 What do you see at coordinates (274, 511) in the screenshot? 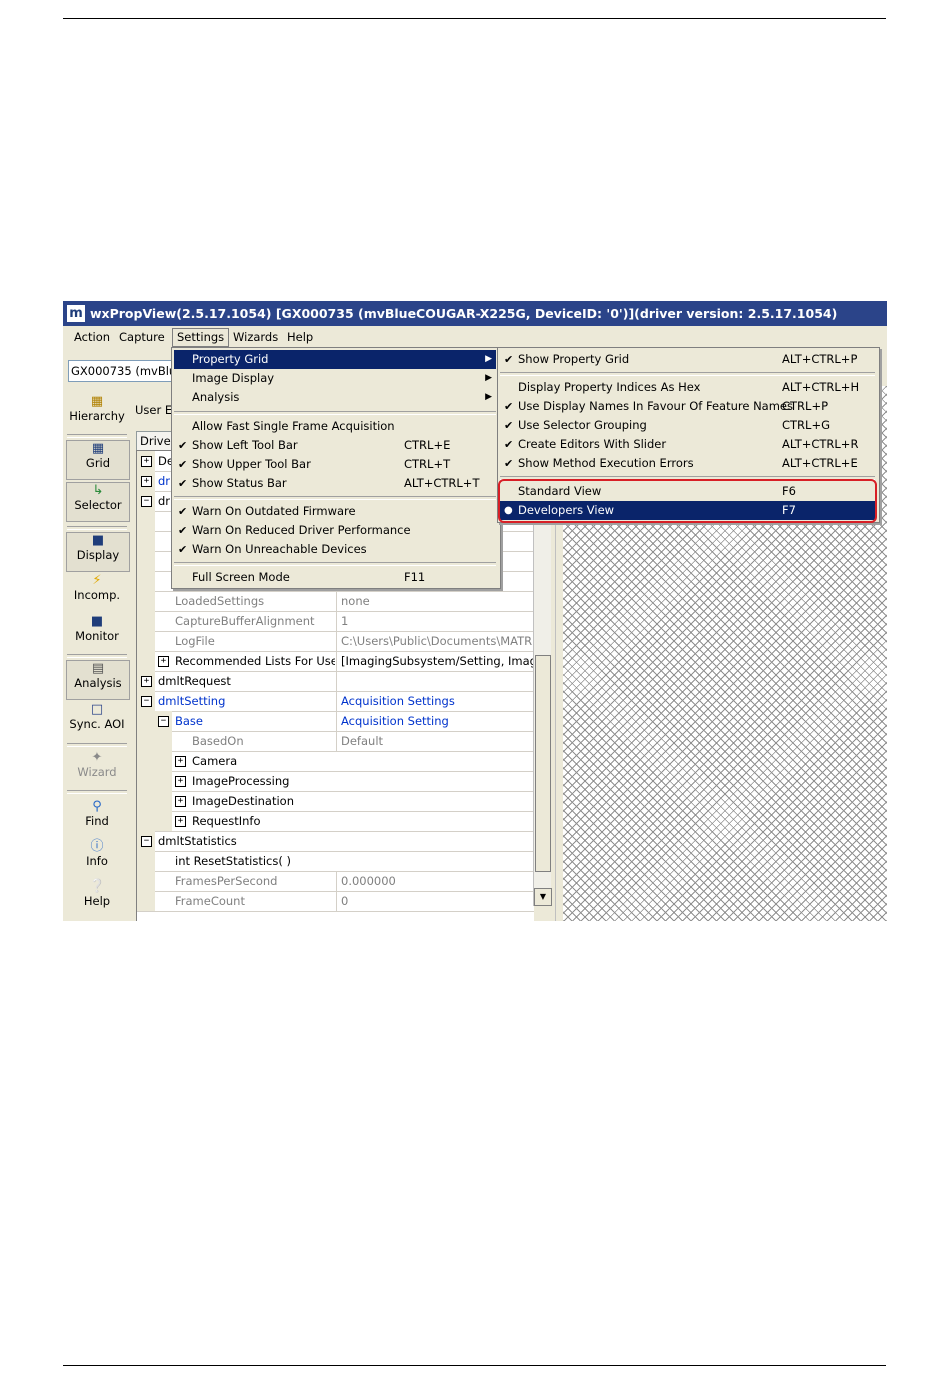
I see `menu-item-label: Warn On Outdated Firmware` at bounding box center [274, 511].